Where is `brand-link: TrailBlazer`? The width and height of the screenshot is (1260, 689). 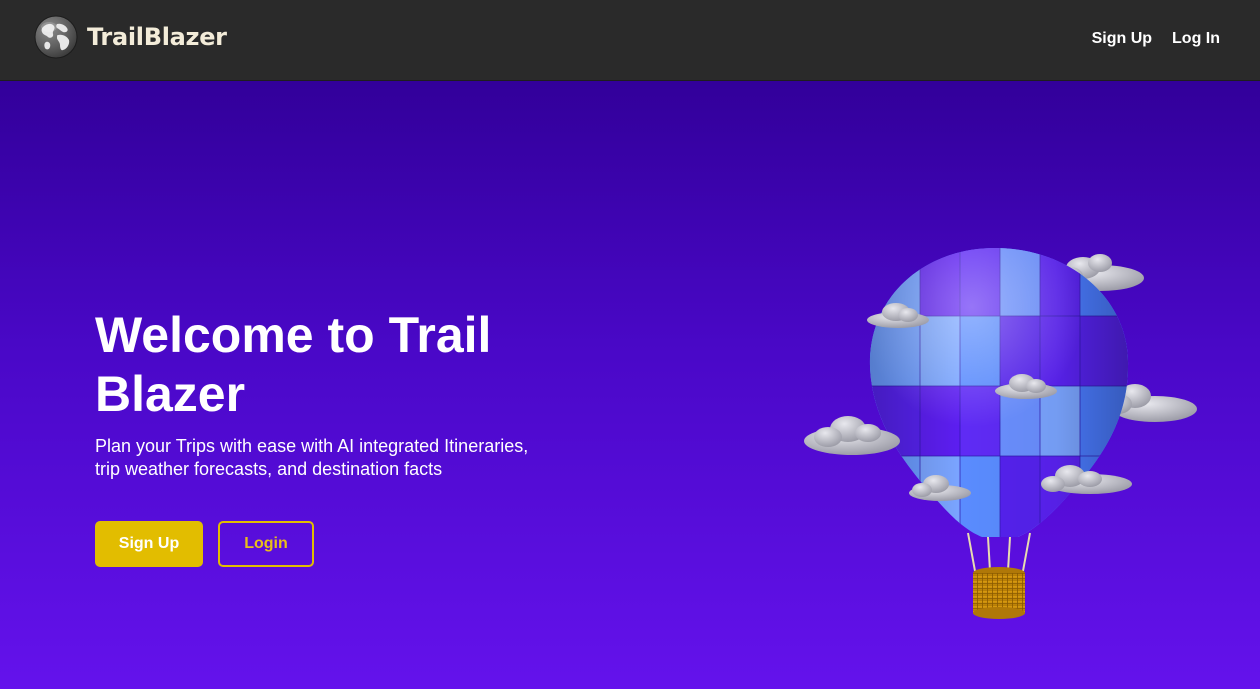
brand-link: TrailBlazer is located at coordinates (130, 37).